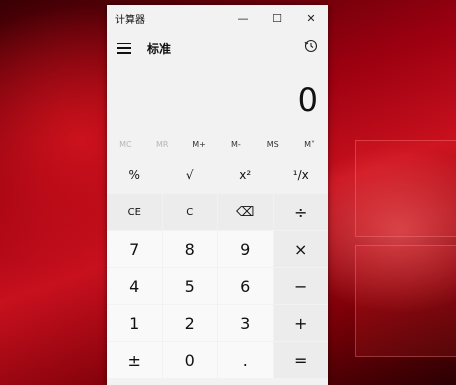 The height and width of the screenshot is (385, 456). I want to click on memory-list-button: M˅, so click(309, 145).